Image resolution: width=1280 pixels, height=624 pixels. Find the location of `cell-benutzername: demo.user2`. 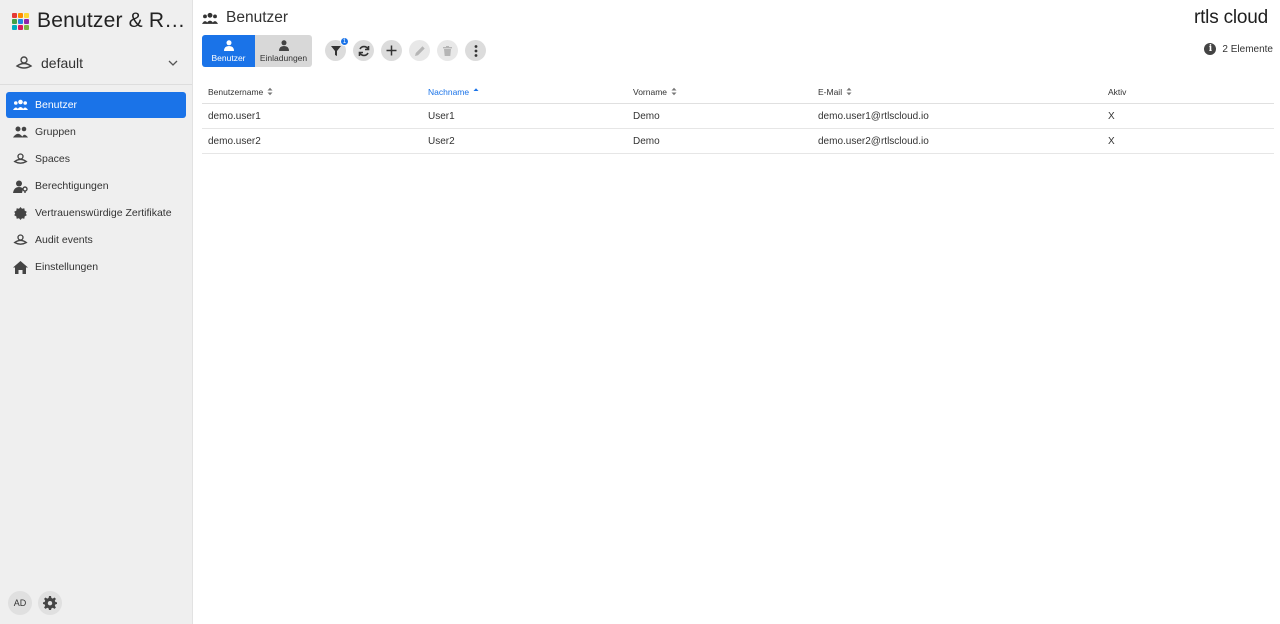

cell-benutzername: demo.user2 is located at coordinates (234, 141).